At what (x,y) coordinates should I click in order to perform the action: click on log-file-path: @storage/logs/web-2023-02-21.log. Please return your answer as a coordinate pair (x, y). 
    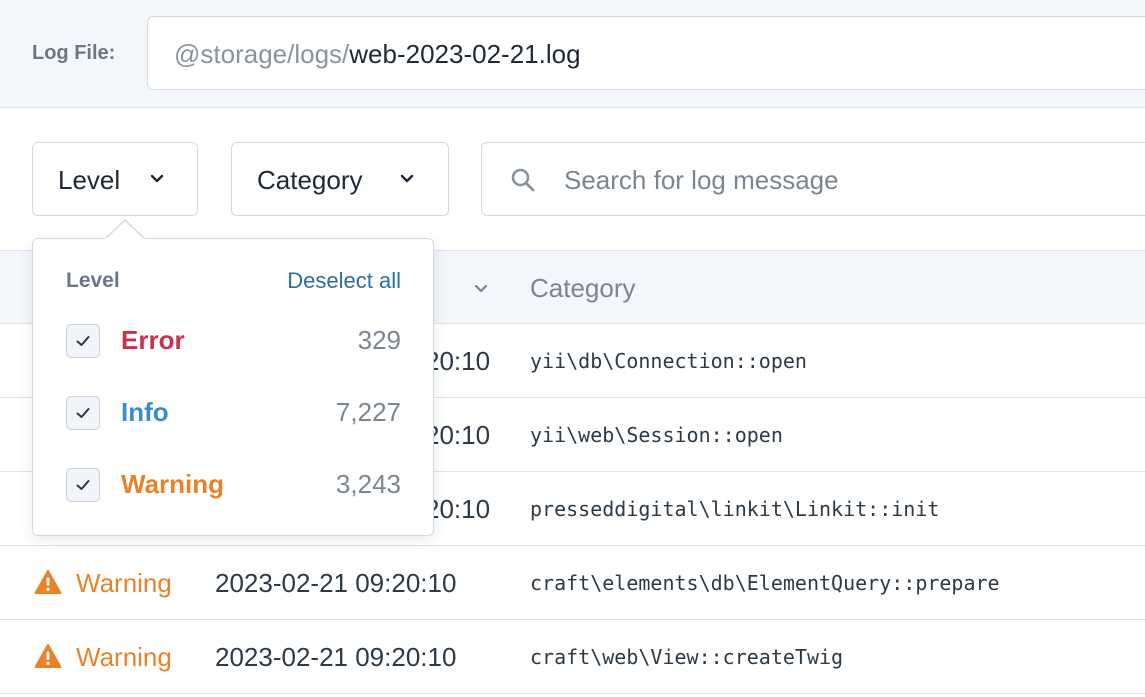
    Looking at the image, I should click on (377, 54).